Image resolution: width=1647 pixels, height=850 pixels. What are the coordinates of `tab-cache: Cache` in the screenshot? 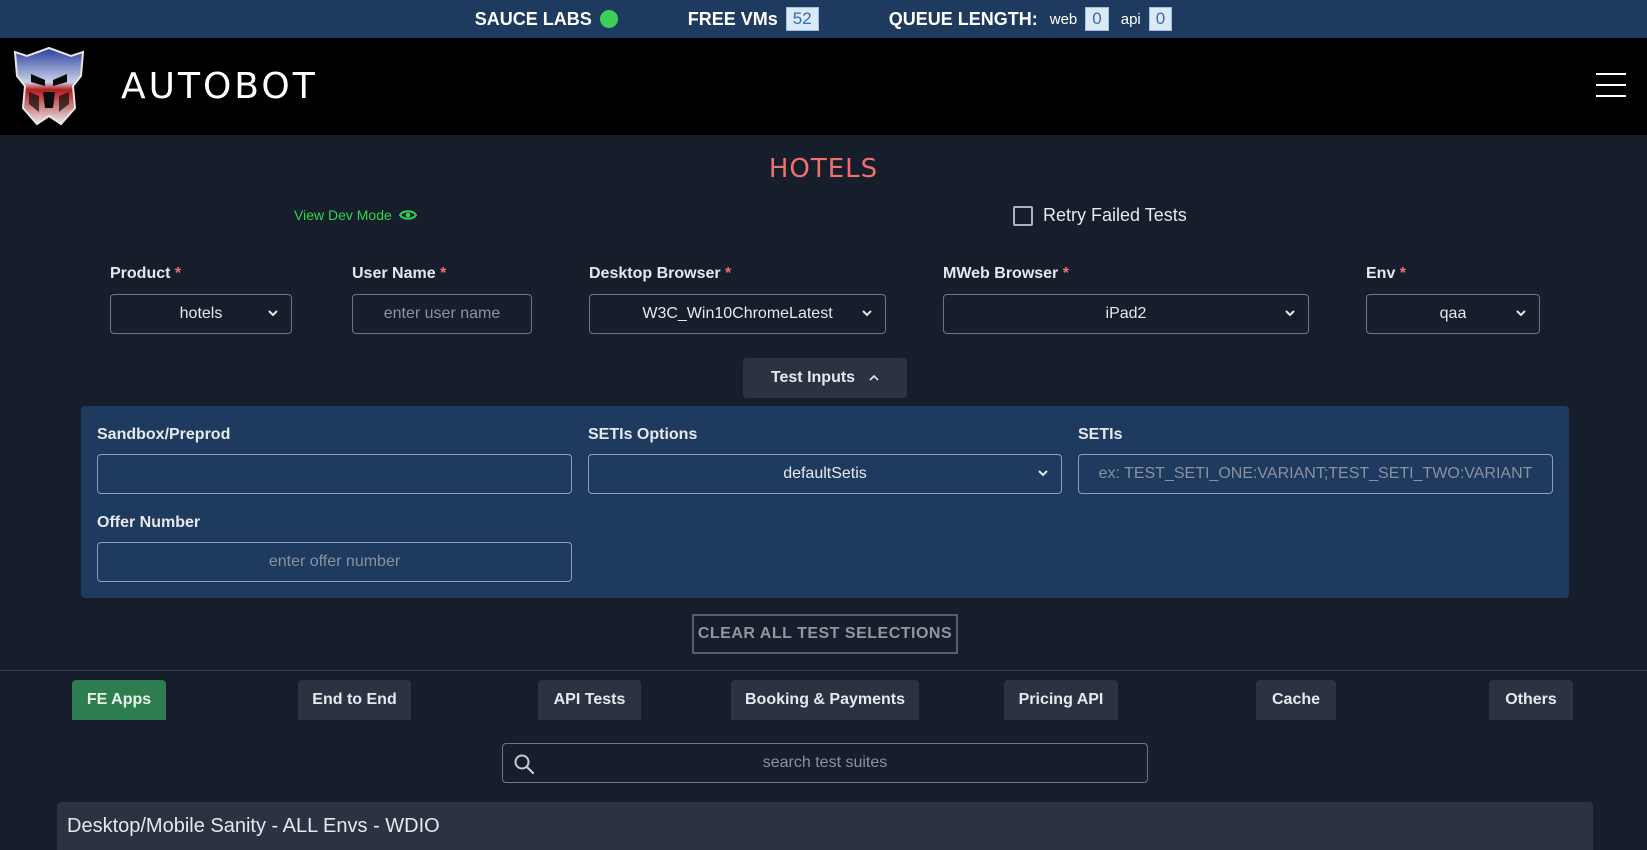 It's located at (1296, 700).